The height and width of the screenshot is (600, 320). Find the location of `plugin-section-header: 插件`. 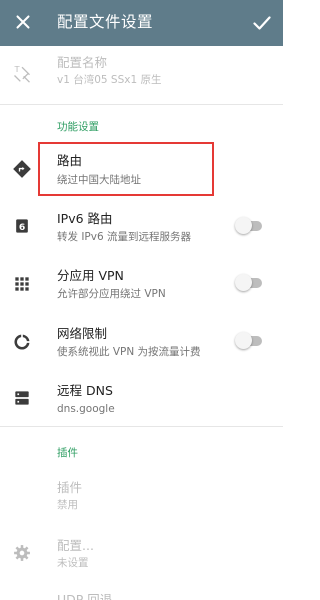

plugin-section-header: 插件 is located at coordinates (67, 453).